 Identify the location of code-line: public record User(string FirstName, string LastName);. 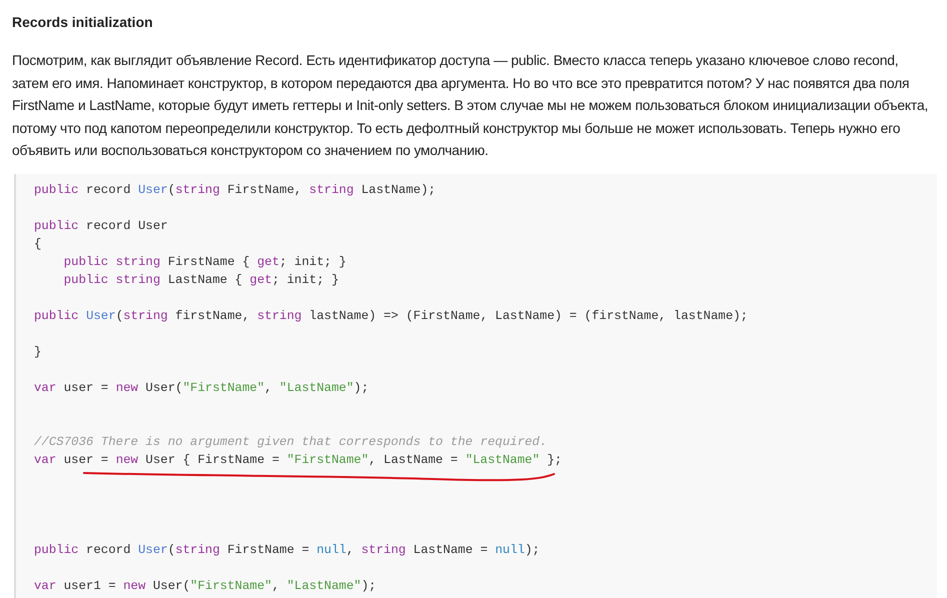
(235, 190).